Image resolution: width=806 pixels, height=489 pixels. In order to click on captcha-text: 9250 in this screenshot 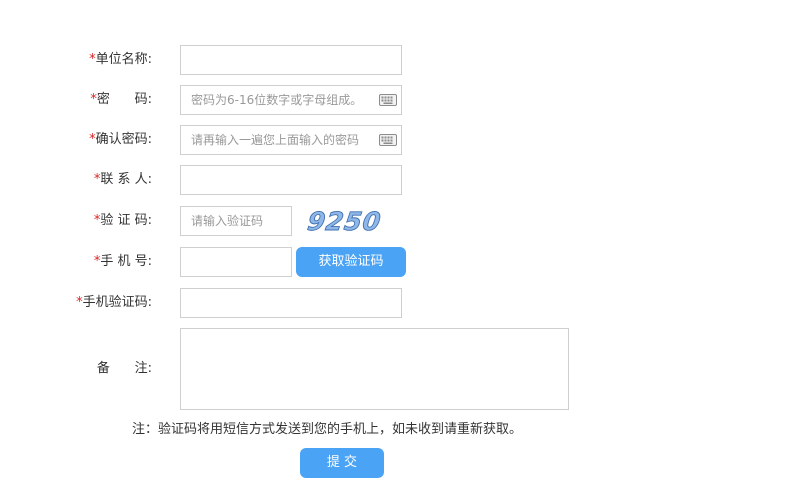, I will do `click(345, 221)`.